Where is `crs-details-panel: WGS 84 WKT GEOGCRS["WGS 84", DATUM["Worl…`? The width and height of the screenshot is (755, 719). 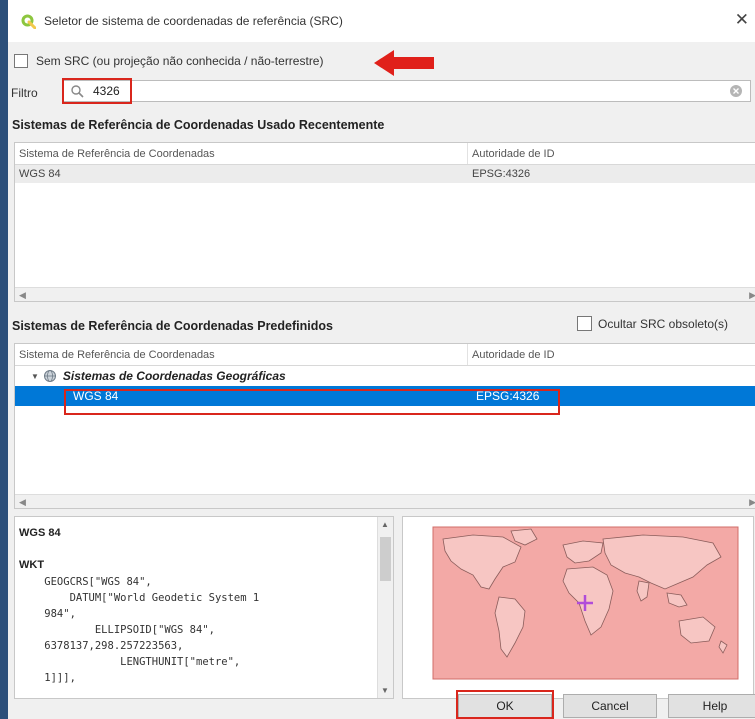 crs-details-panel: WGS 84 WKT GEOGCRS["WGS 84", DATUM["Worl… is located at coordinates (204, 607).